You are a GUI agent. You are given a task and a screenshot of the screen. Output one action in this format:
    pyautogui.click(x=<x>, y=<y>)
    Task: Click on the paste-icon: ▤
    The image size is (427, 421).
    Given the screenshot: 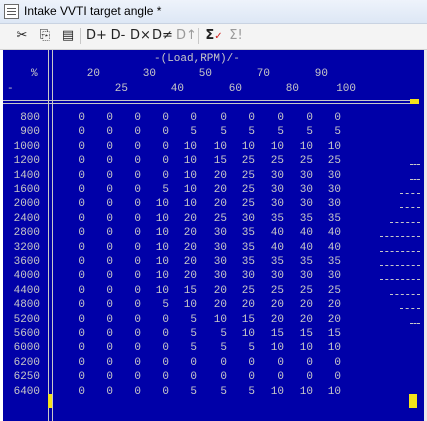 What is the action you would take?
    pyautogui.click(x=68, y=36)
    